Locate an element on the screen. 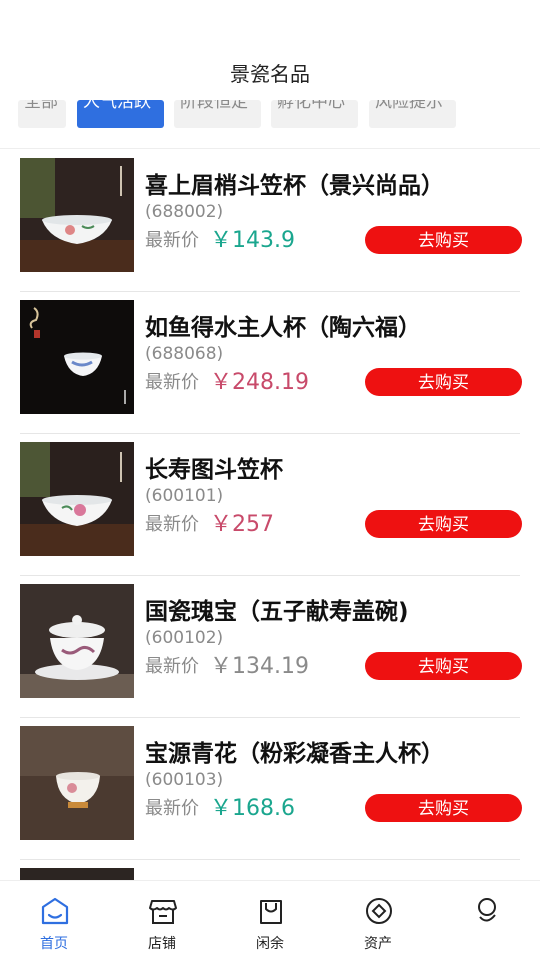 This screenshot has width=540, height=961. product-code: (688068) is located at coordinates (184, 354).